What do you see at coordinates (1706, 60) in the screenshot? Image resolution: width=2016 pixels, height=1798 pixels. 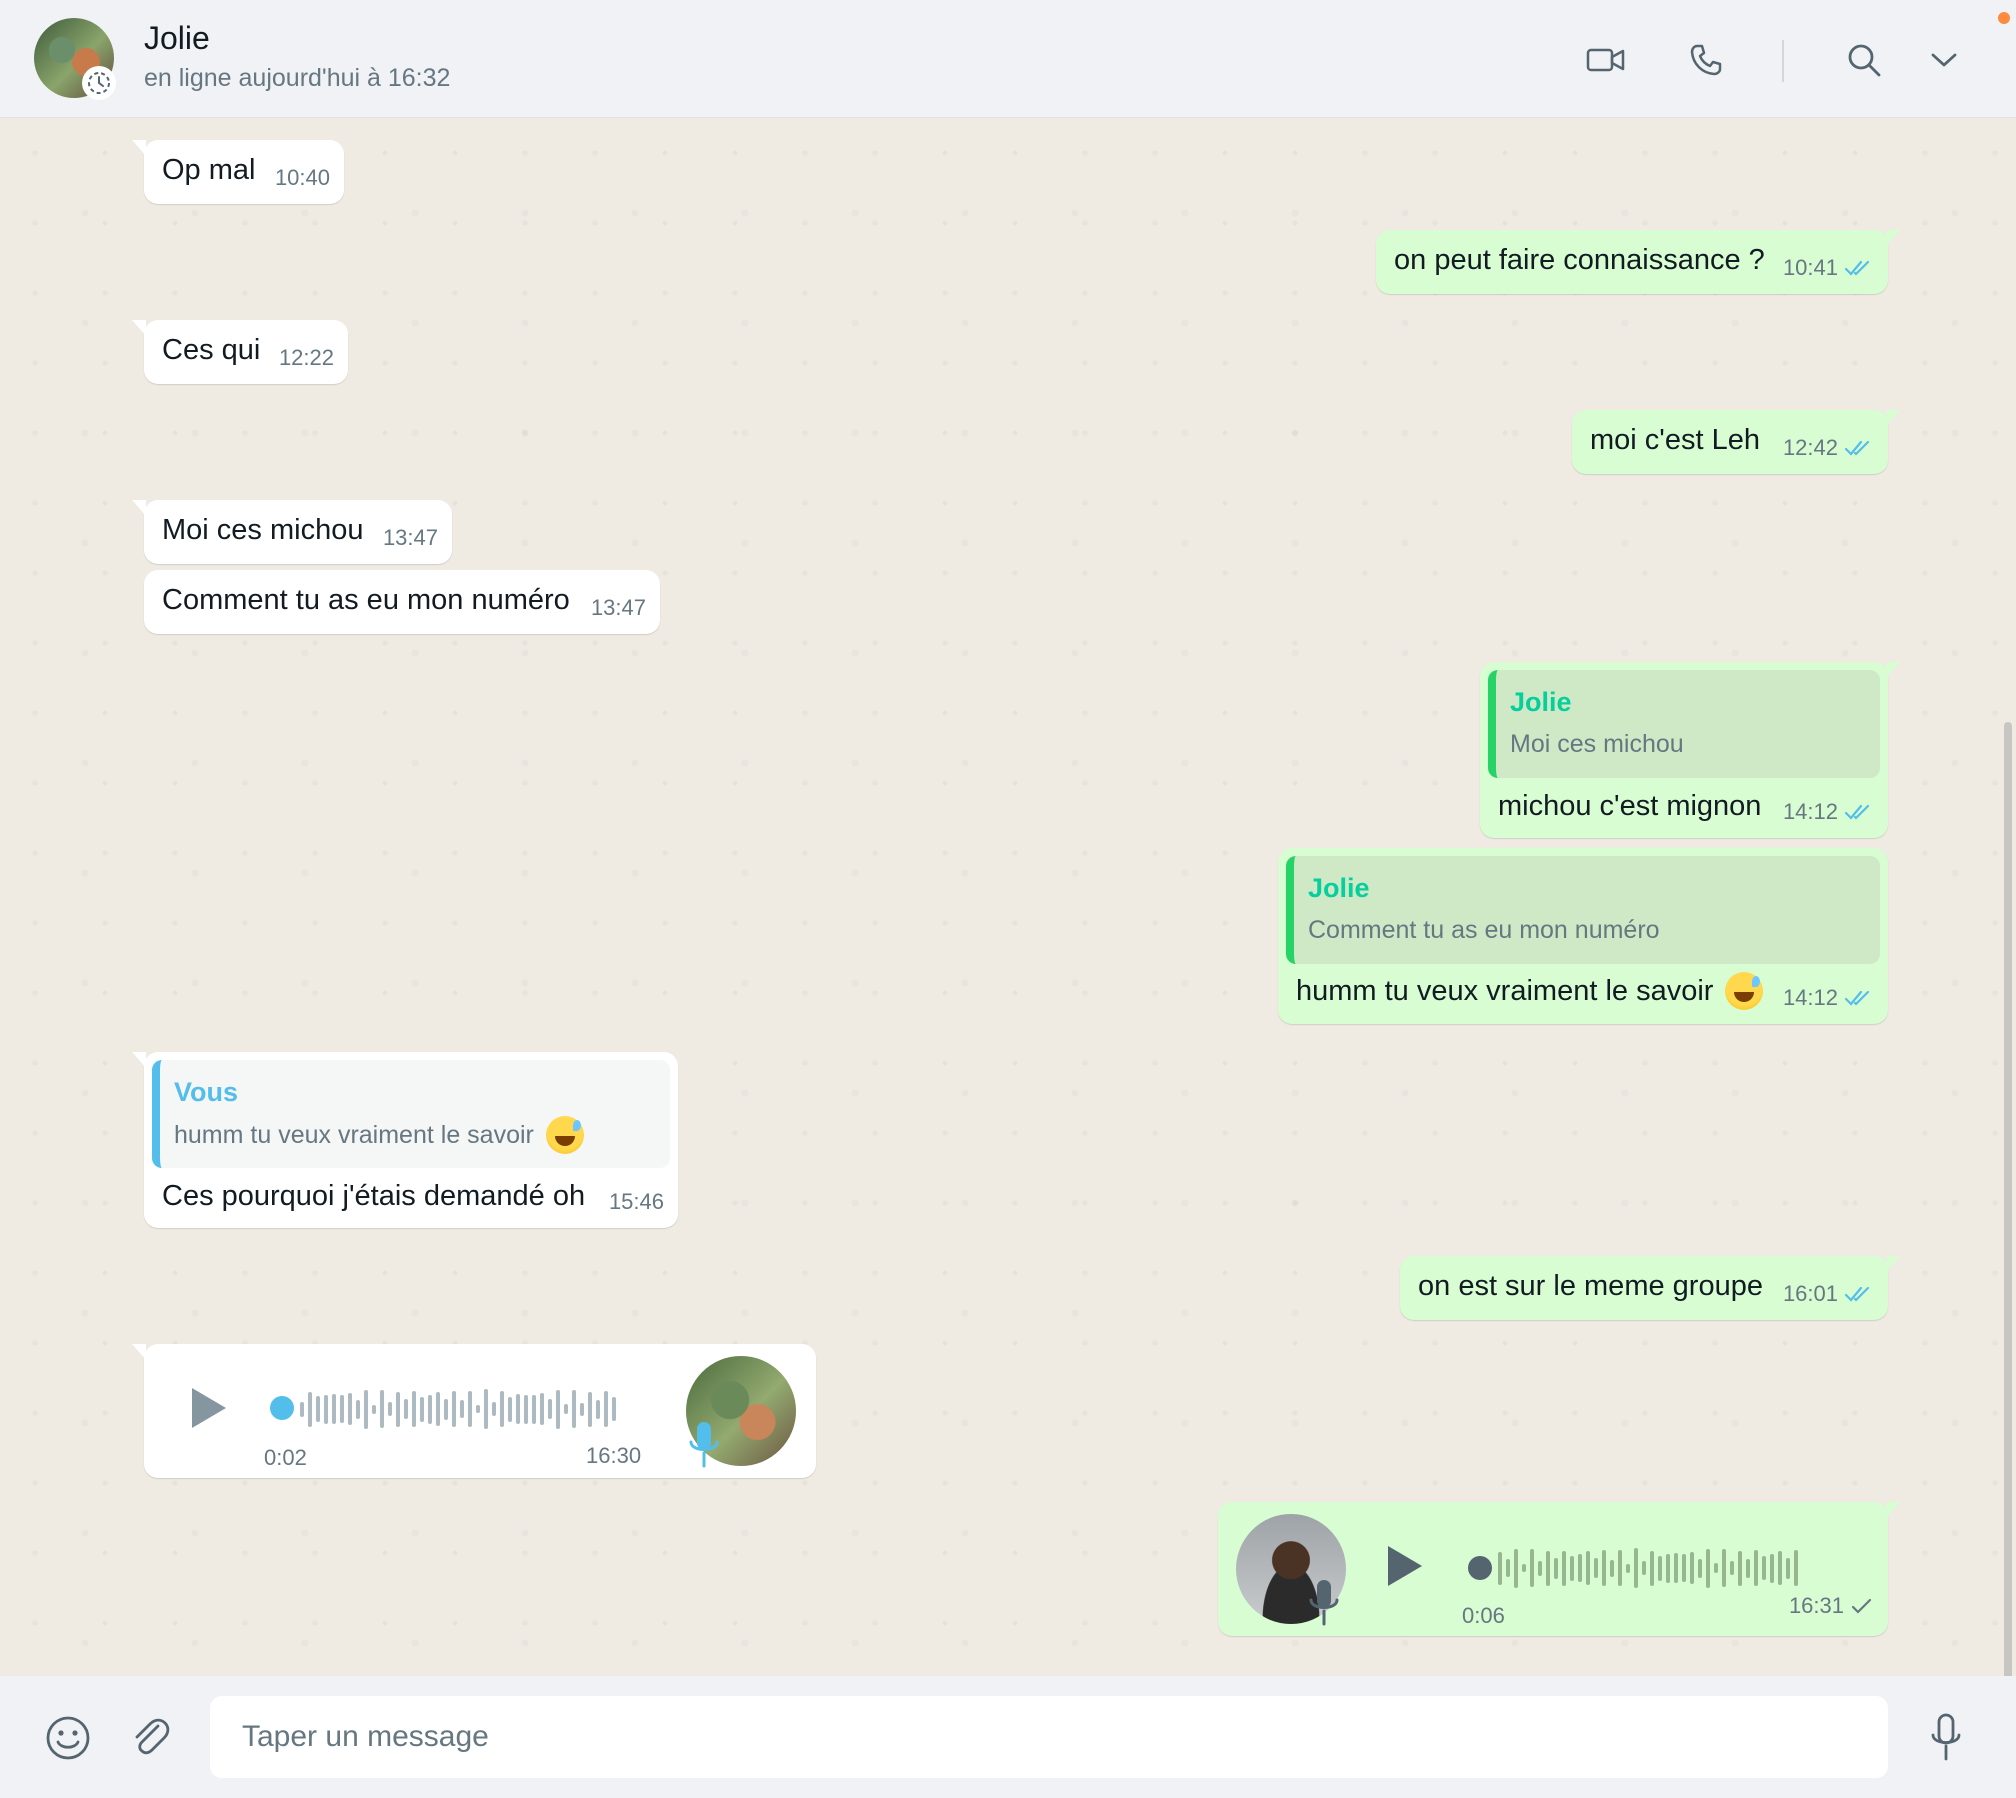 I see `phone-icon` at bounding box center [1706, 60].